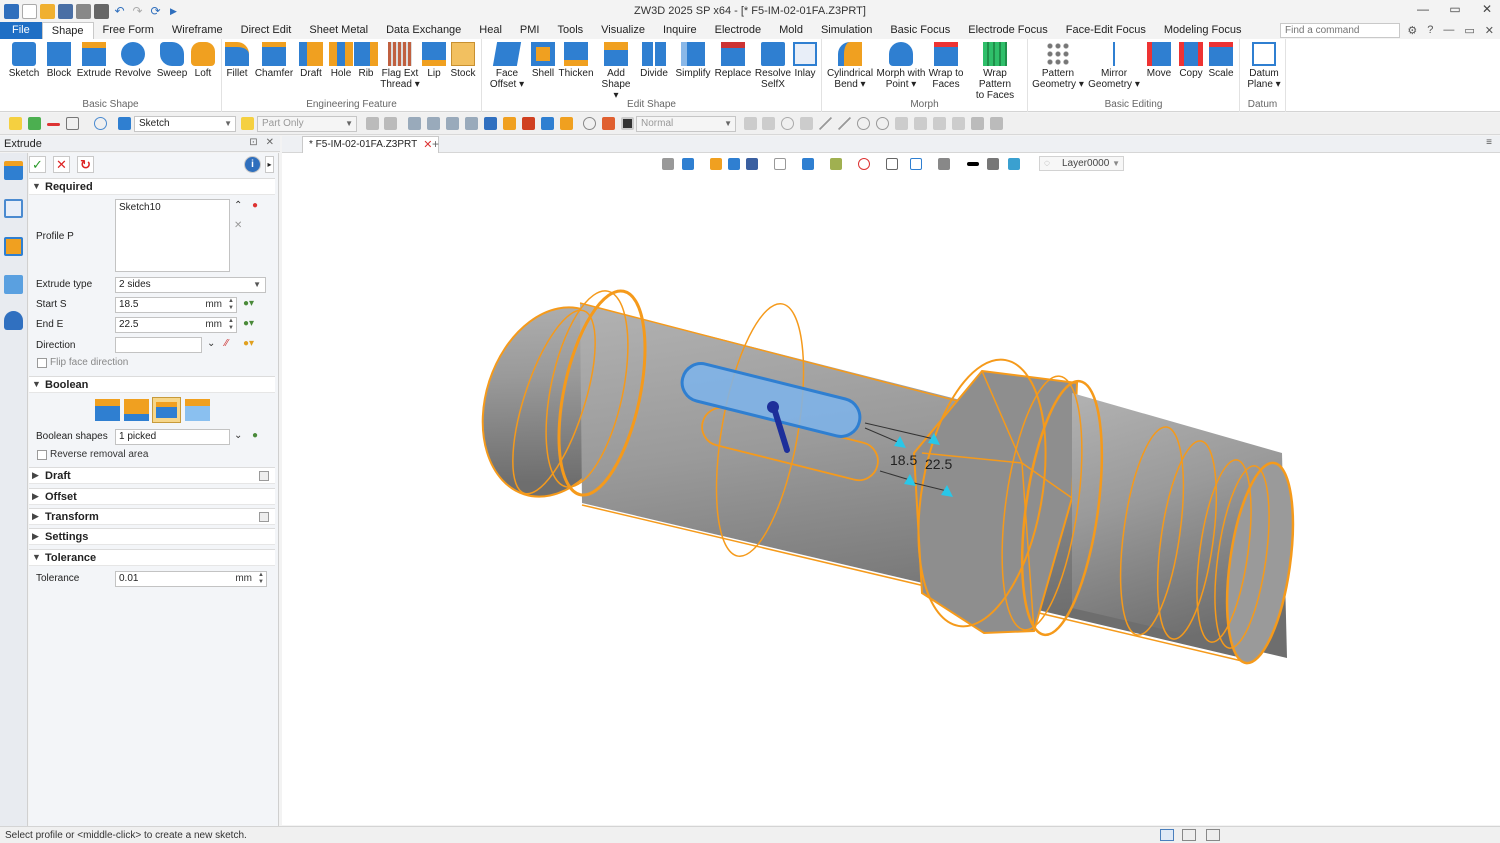  I want to click on view-display-icon, so click(808, 164).